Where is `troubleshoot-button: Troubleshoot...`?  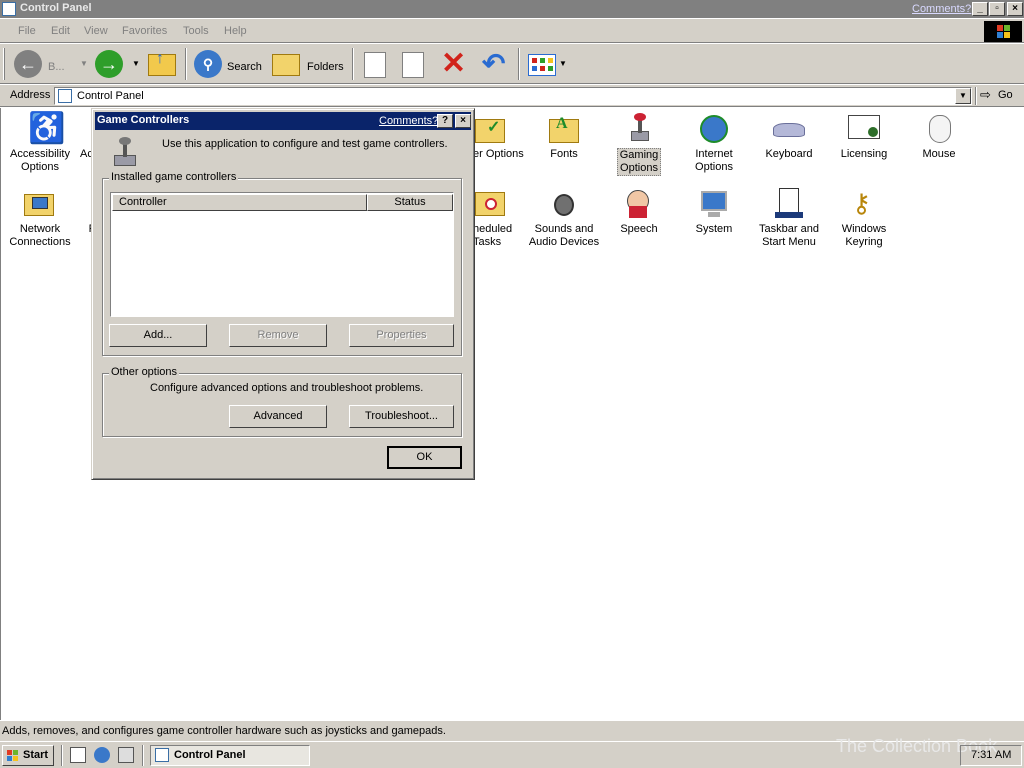
troubleshoot-button: Troubleshoot... is located at coordinates (401, 416).